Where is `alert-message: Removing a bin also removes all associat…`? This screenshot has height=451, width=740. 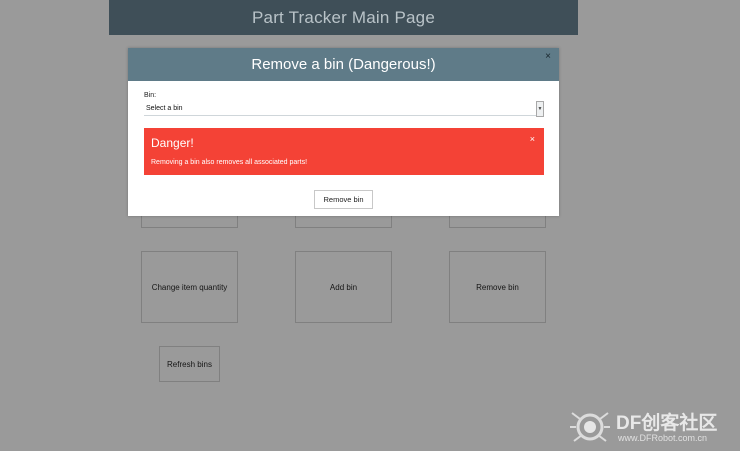 alert-message: Removing a bin also removes all associat… is located at coordinates (229, 162).